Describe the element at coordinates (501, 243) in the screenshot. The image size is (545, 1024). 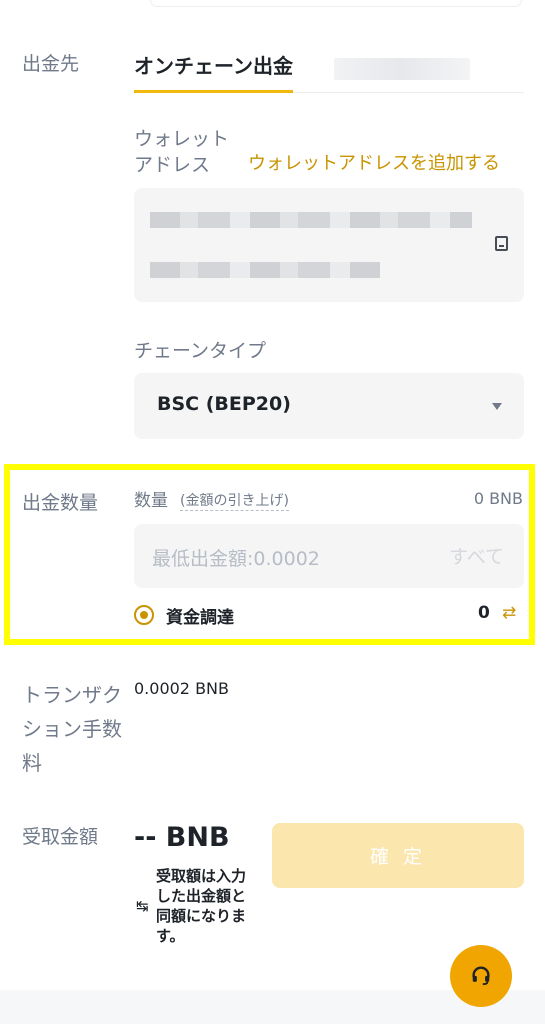
I see `address-book-icon` at that location.